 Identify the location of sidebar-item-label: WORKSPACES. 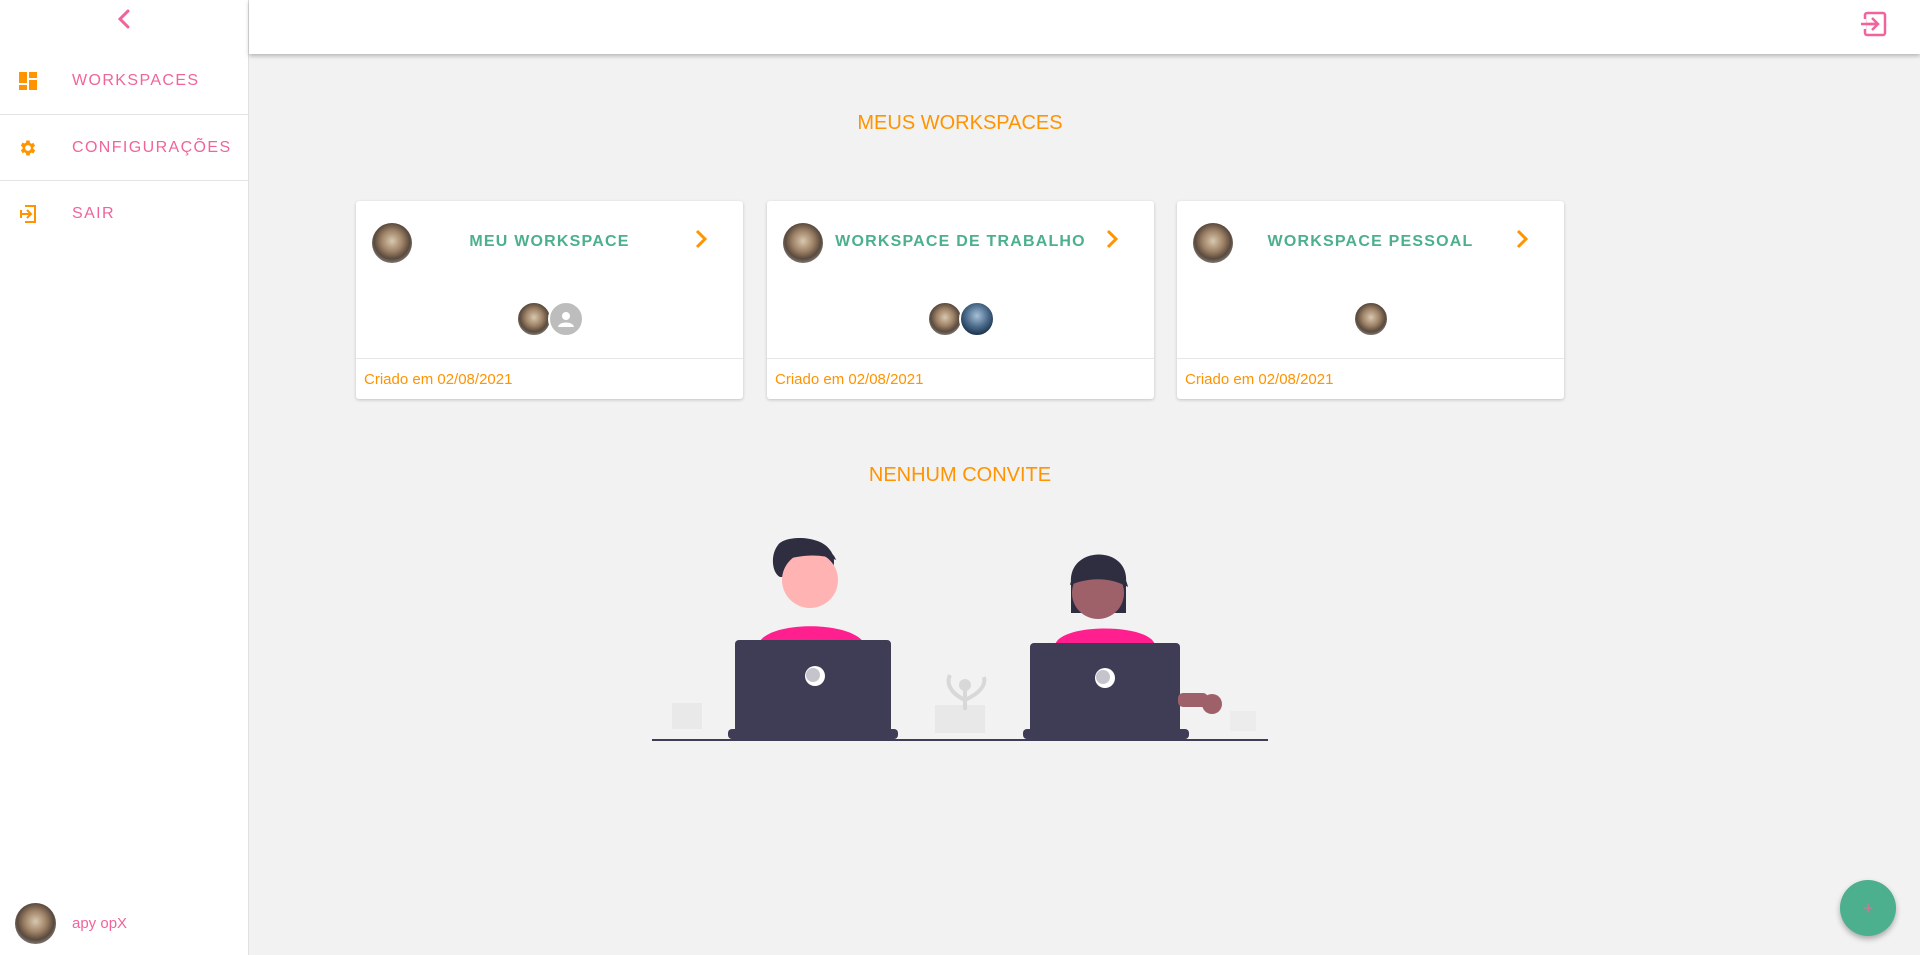
(136, 80).